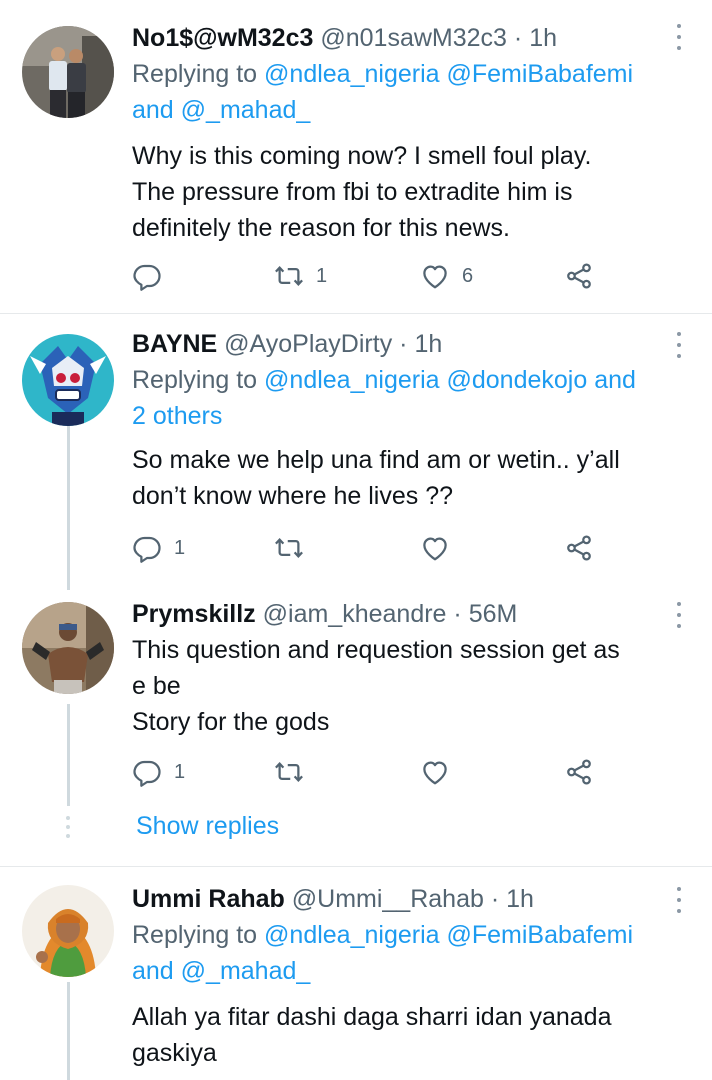  Describe the element at coordinates (174, 344) in the screenshot. I see `display-name: BAYNE` at that location.